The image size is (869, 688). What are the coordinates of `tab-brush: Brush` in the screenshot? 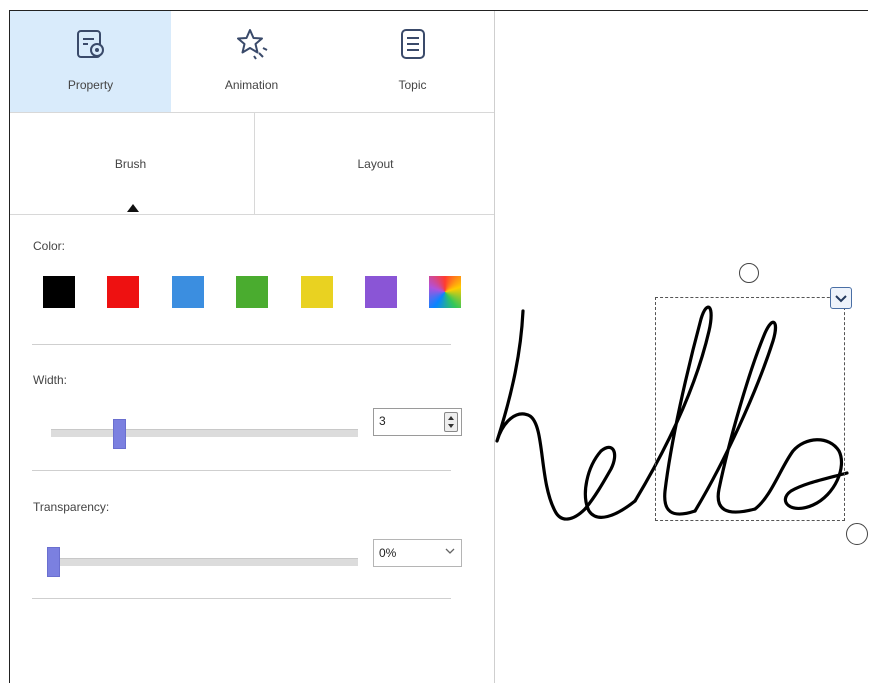 It's located at (130, 163).